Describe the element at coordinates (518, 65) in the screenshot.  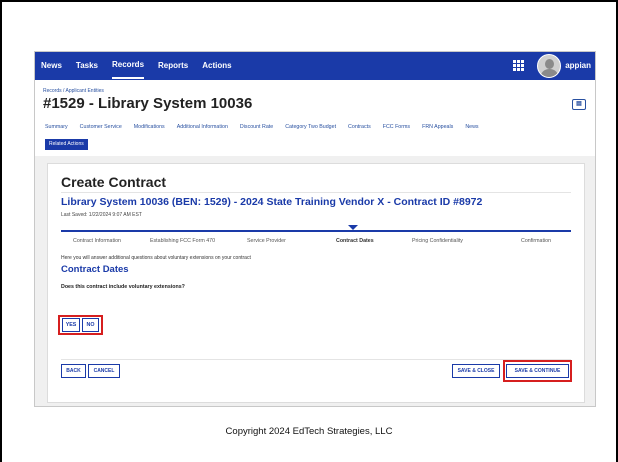
I see `app-grid-icon` at that location.